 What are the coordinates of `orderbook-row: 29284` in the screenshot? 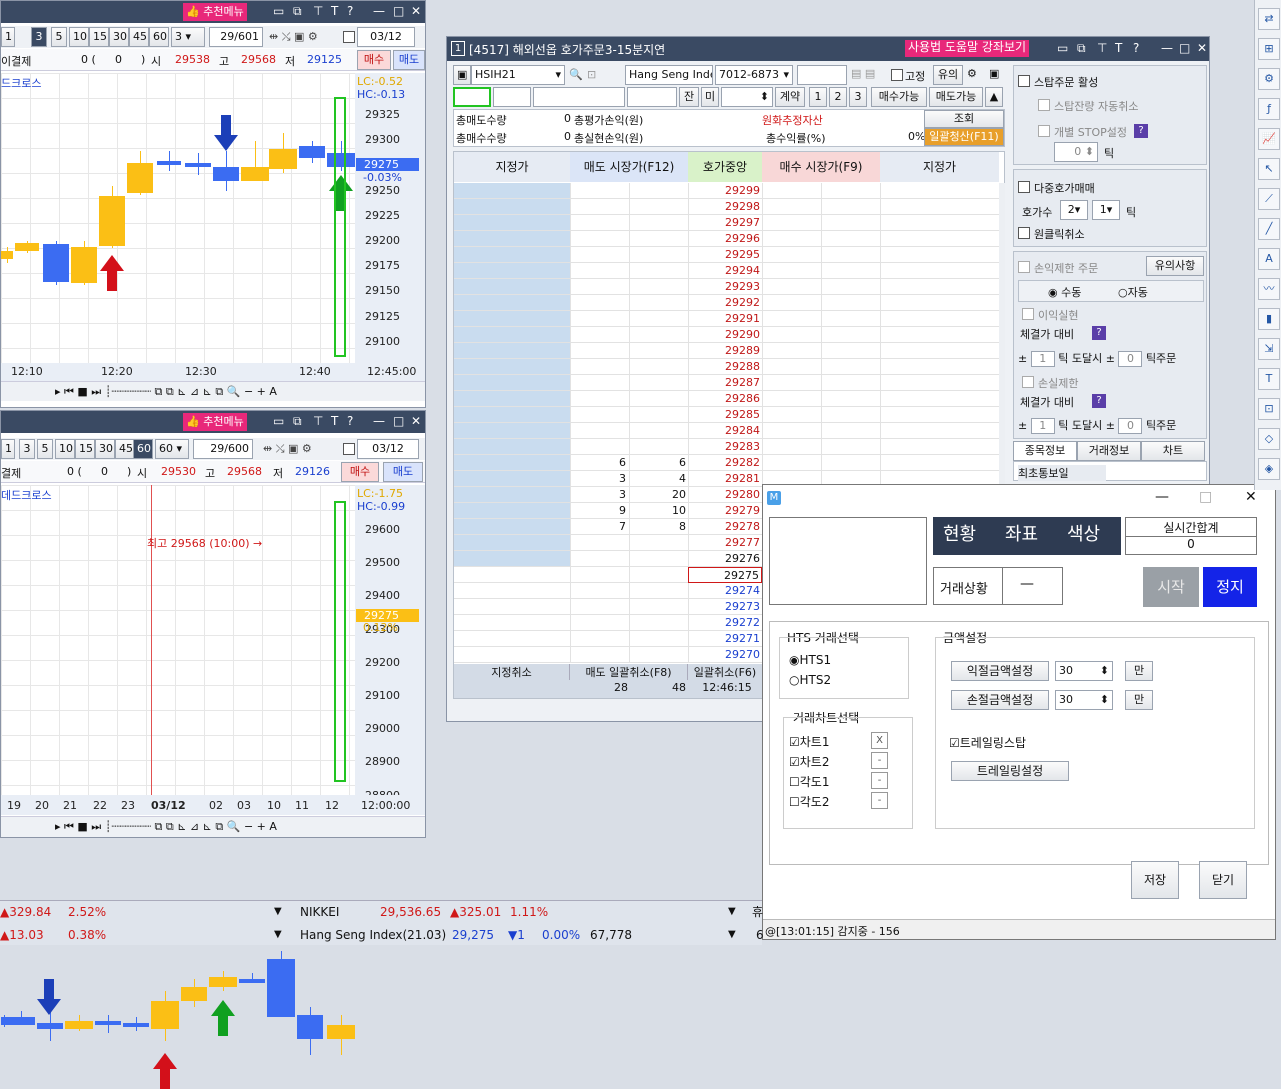 It's located at (726, 431).